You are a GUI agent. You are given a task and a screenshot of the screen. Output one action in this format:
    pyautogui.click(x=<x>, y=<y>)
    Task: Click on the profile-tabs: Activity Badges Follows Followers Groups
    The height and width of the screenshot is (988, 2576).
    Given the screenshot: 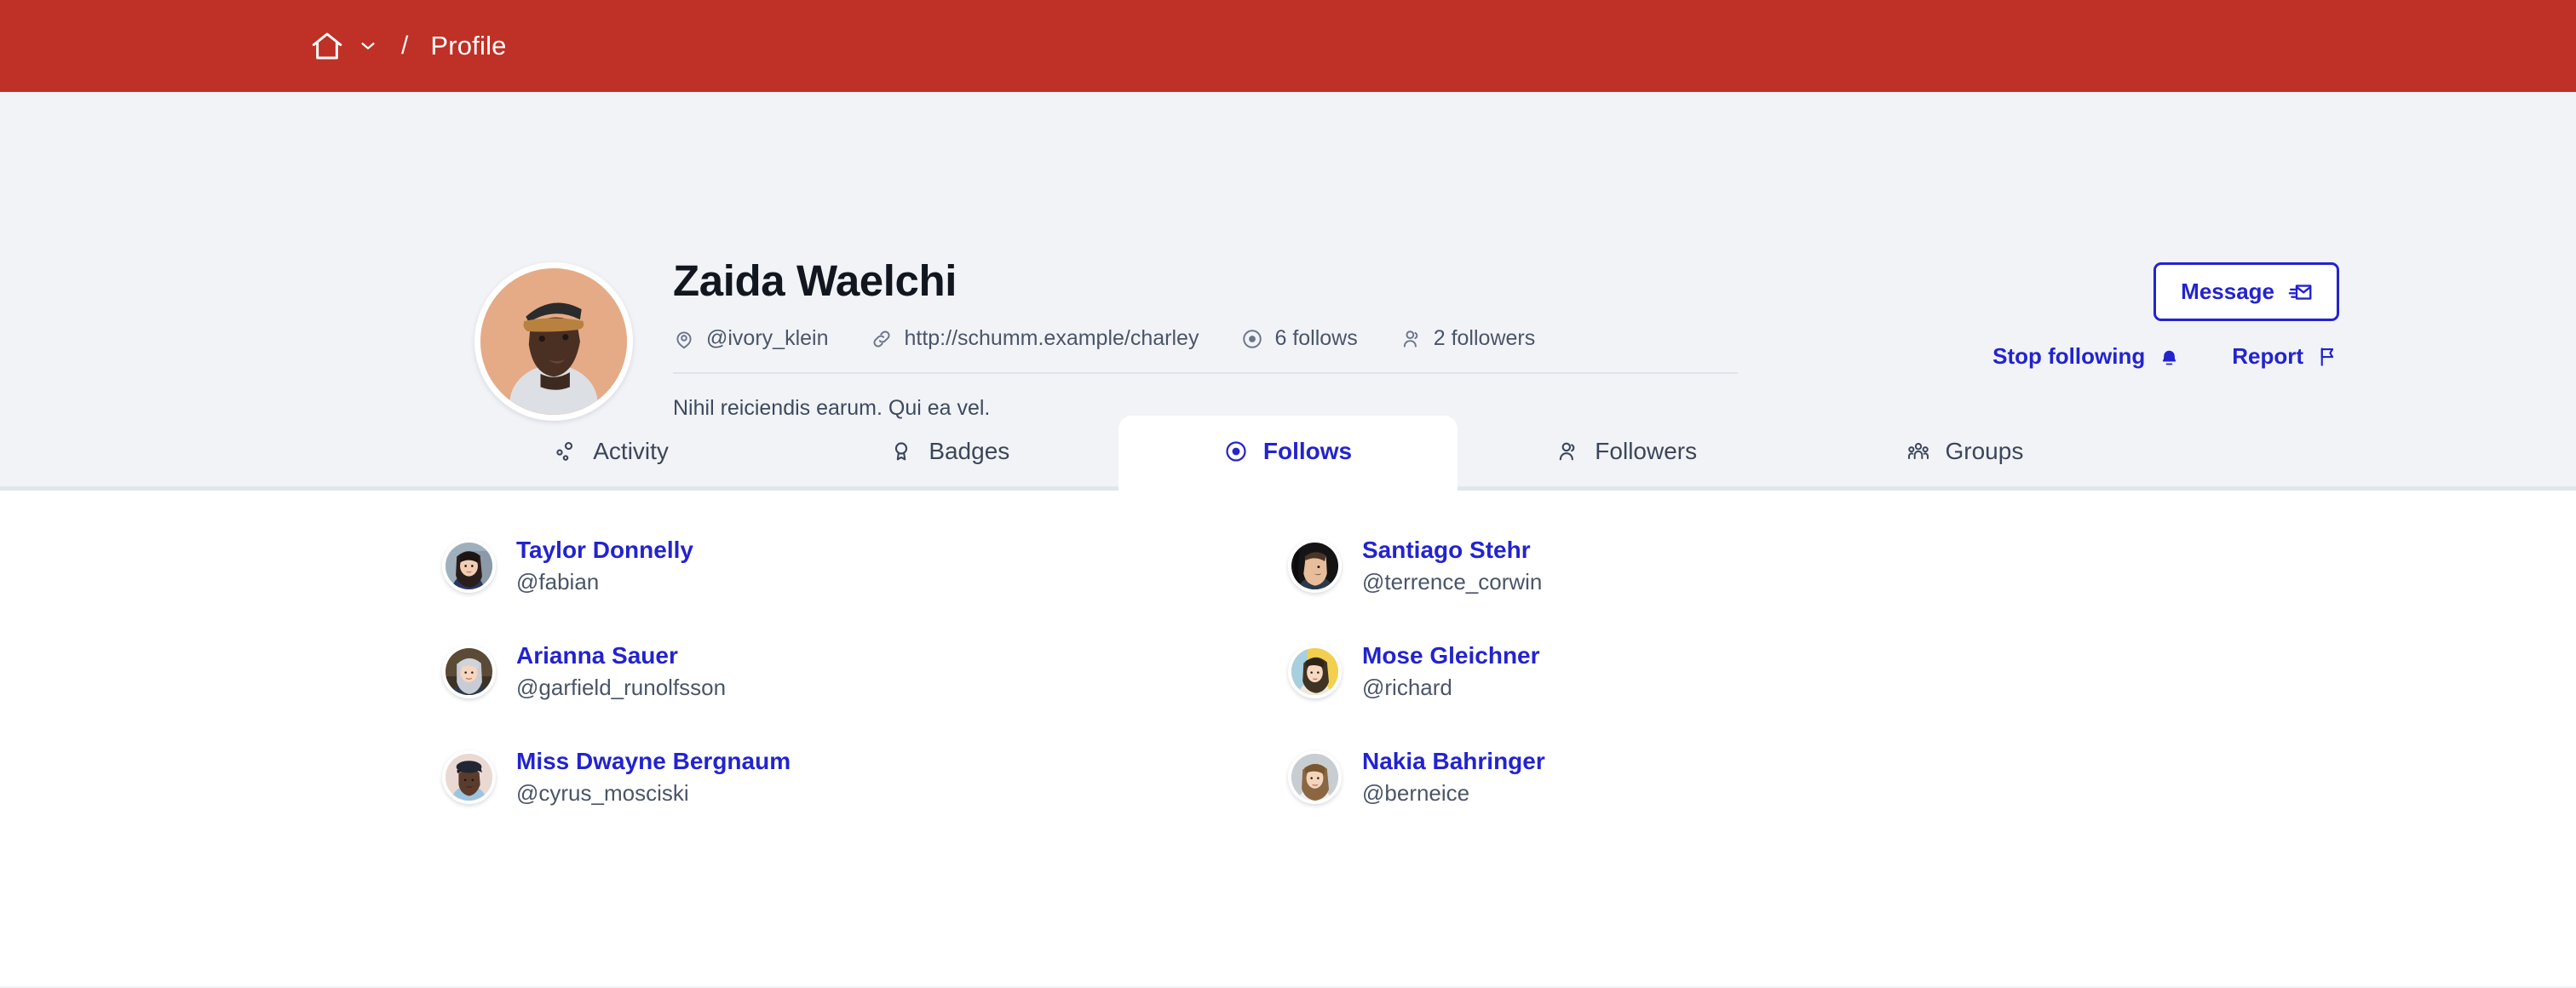 What is the action you would take?
    pyautogui.click(x=1288, y=453)
    